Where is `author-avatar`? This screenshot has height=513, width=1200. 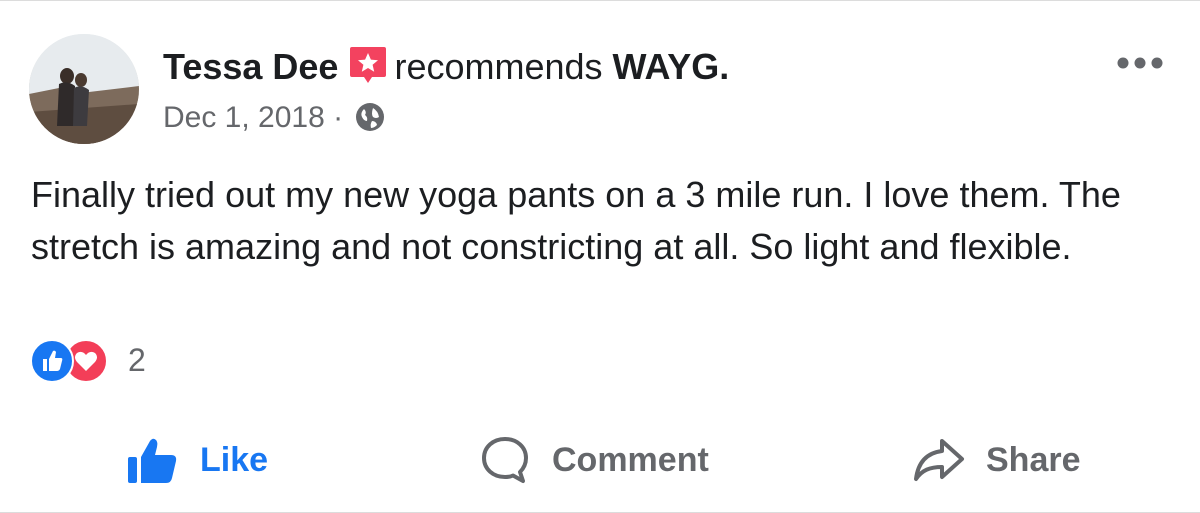
author-avatar is located at coordinates (84, 89).